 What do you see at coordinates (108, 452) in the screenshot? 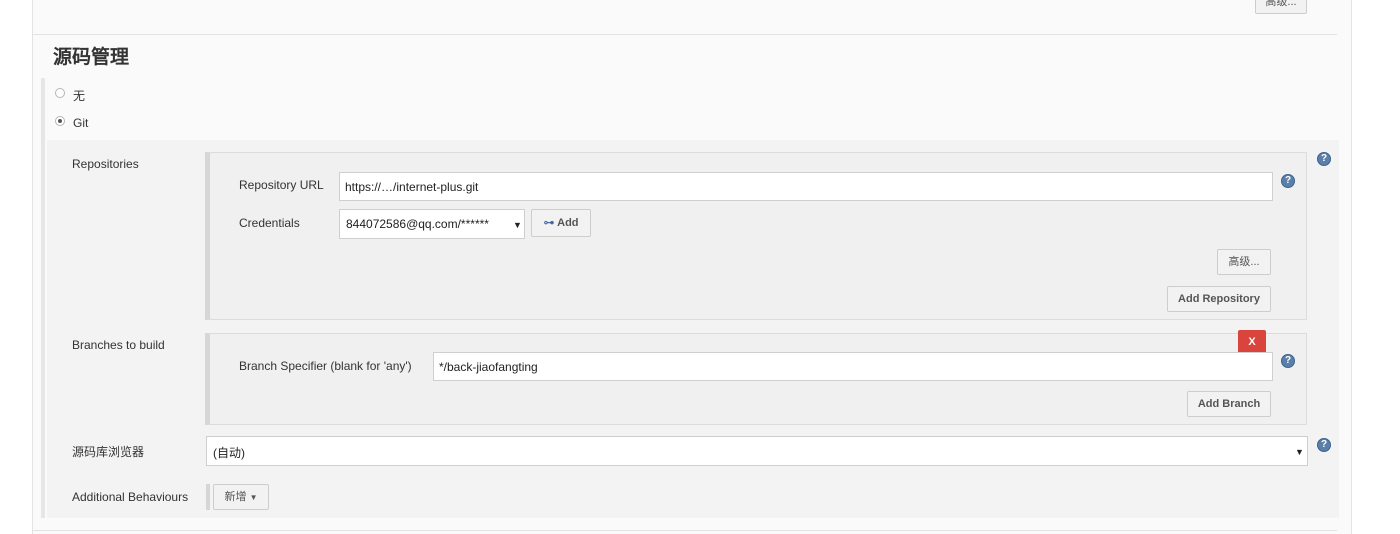
I see `repo-browser-label: 源码库浏览器` at bounding box center [108, 452].